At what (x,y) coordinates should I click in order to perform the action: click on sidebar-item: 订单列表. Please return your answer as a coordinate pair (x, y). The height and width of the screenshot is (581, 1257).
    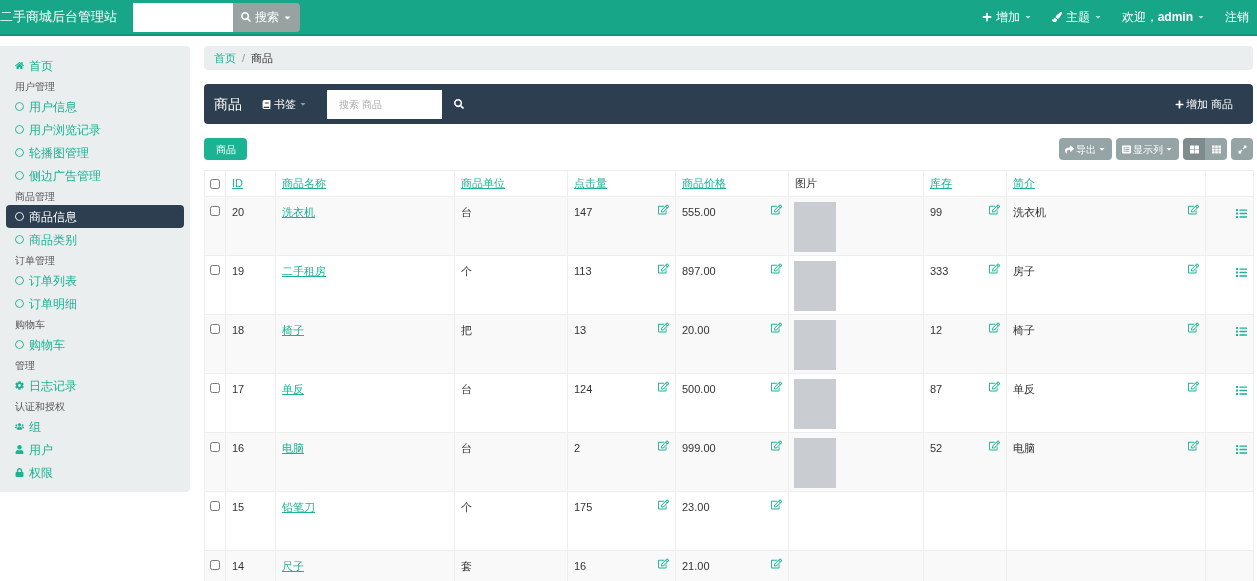
    Looking at the image, I should click on (95, 280).